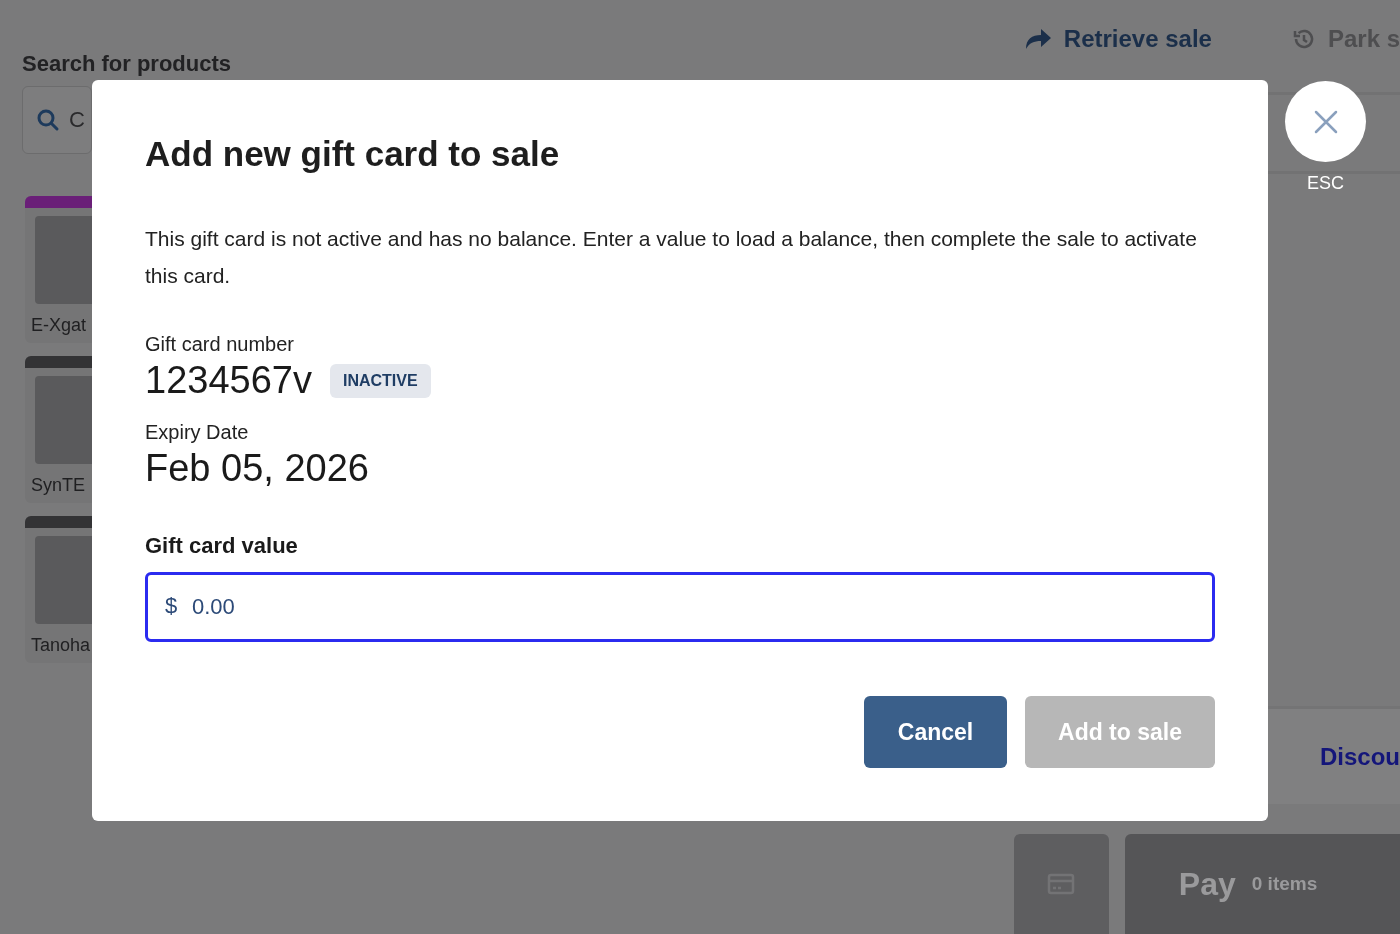 The image size is (1400, 934). What do you see at coordinates (197, 433) in the screenshot?
I see `field-label: Expiry Date` at bounding box center [197, 433].